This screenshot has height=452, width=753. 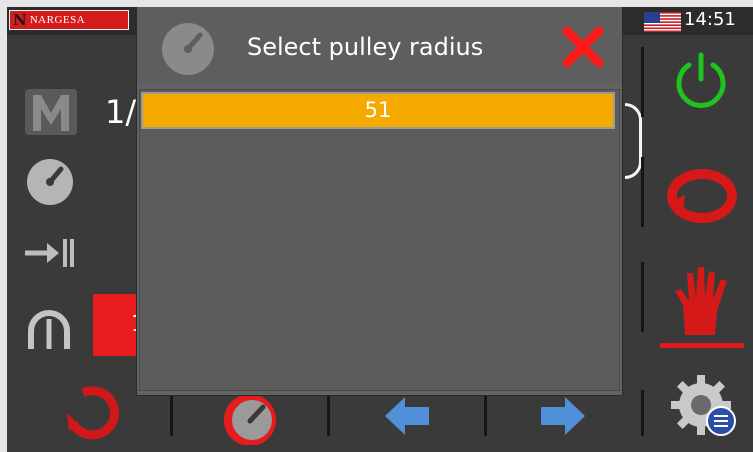 What do you see at coordinates (583, 47) in the screenshot?
I see `close-icon` at bounding box center [583, 47].